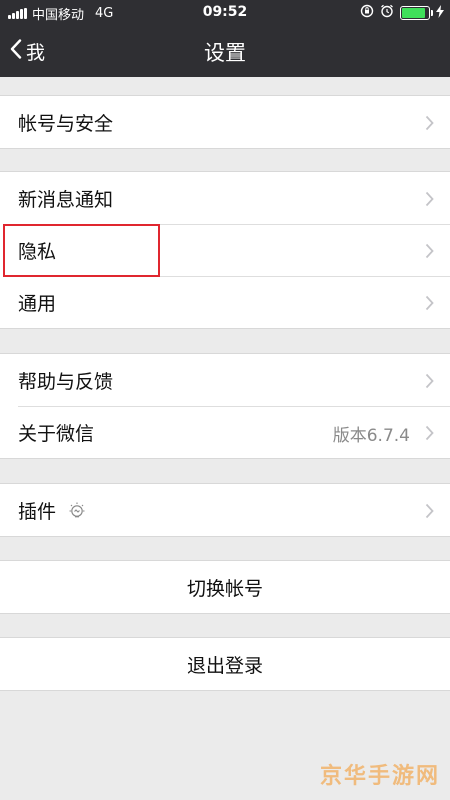  What do you see at coordinates (37, 303) in the screenshot?
I see `settings-item-label: 通用` at bounding box center [37, 303].